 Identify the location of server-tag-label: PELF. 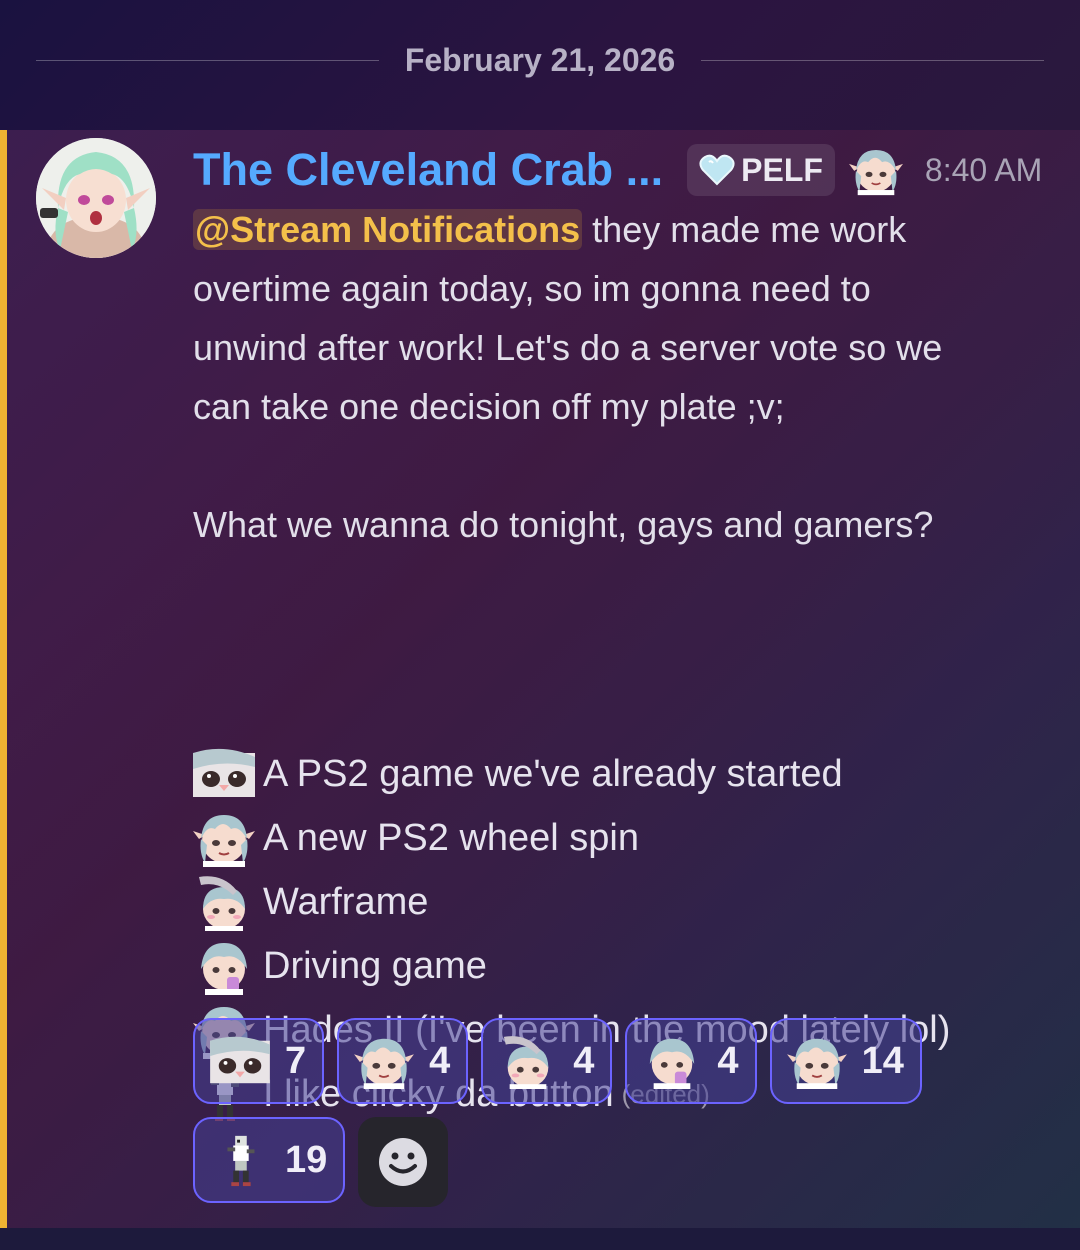
(782, 169).